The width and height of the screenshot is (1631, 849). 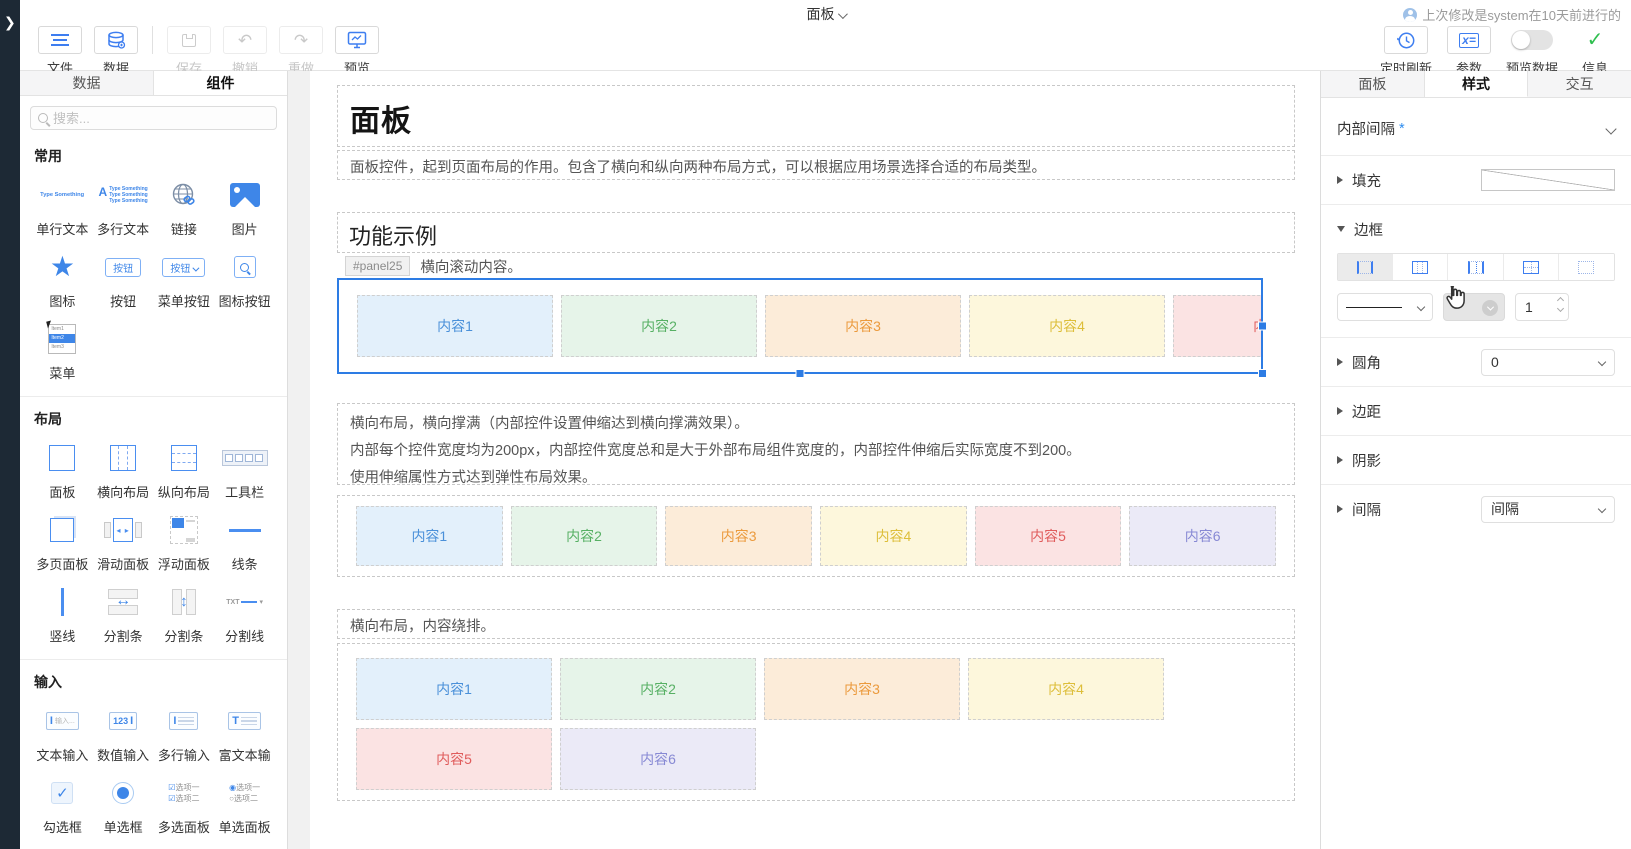 What do you see at coordinates (1469, 51) in the screenshot?
I see `params-button: x= 参数` at bounding box center [1469, 51].